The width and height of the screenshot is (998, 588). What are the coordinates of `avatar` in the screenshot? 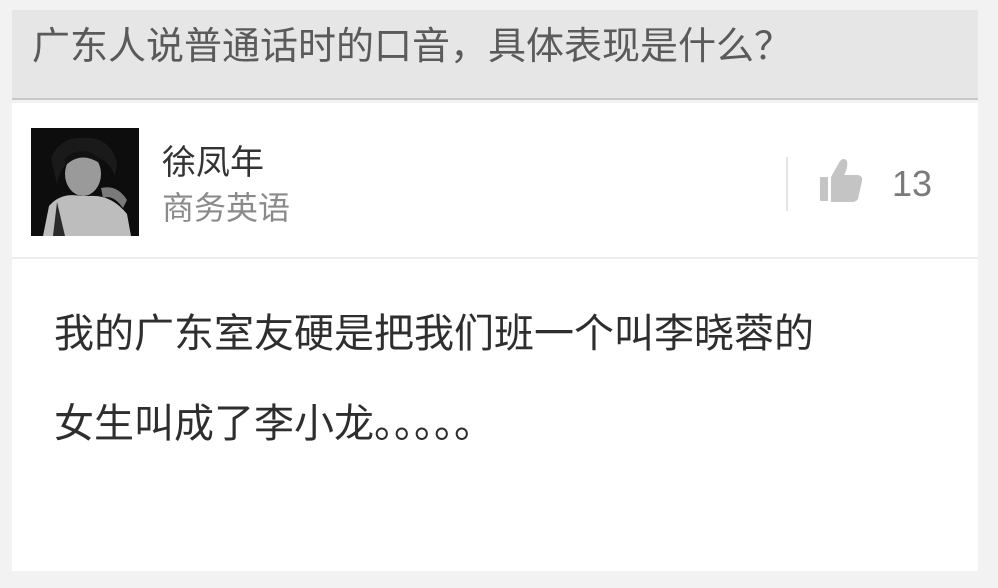 It's located at (85, 182).